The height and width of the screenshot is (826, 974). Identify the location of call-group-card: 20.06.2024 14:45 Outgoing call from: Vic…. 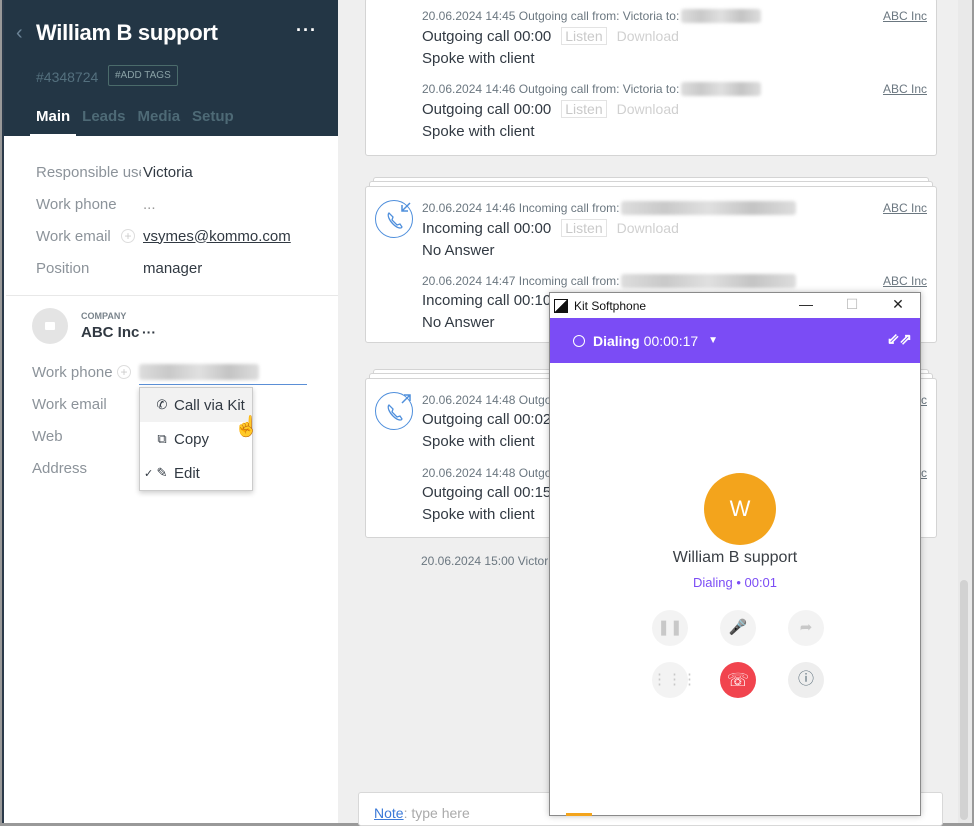
(651, 78).